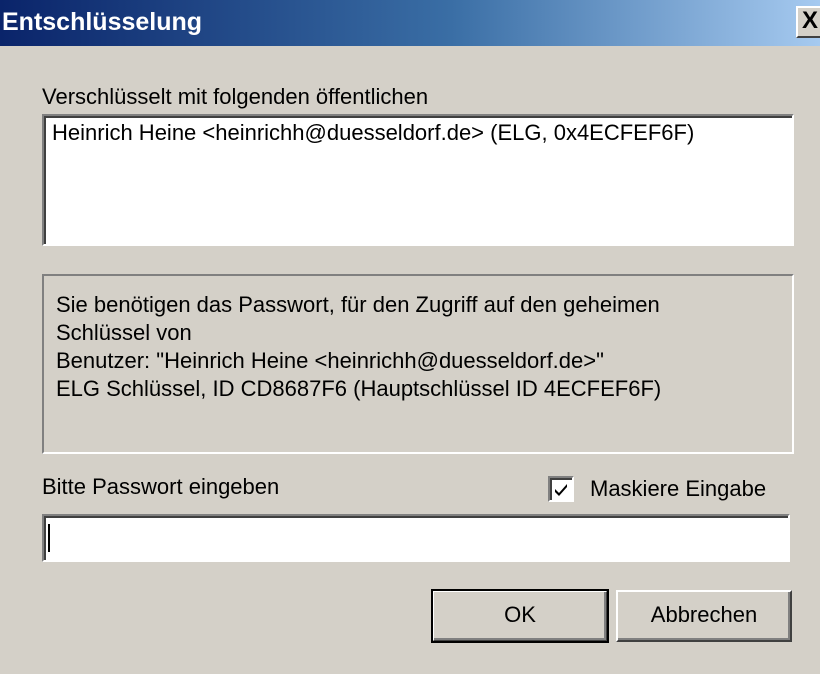 This screenshot has height=674, width=820. I want to click on password-label: Bitte Passwort eingeben, so click(161, 486).